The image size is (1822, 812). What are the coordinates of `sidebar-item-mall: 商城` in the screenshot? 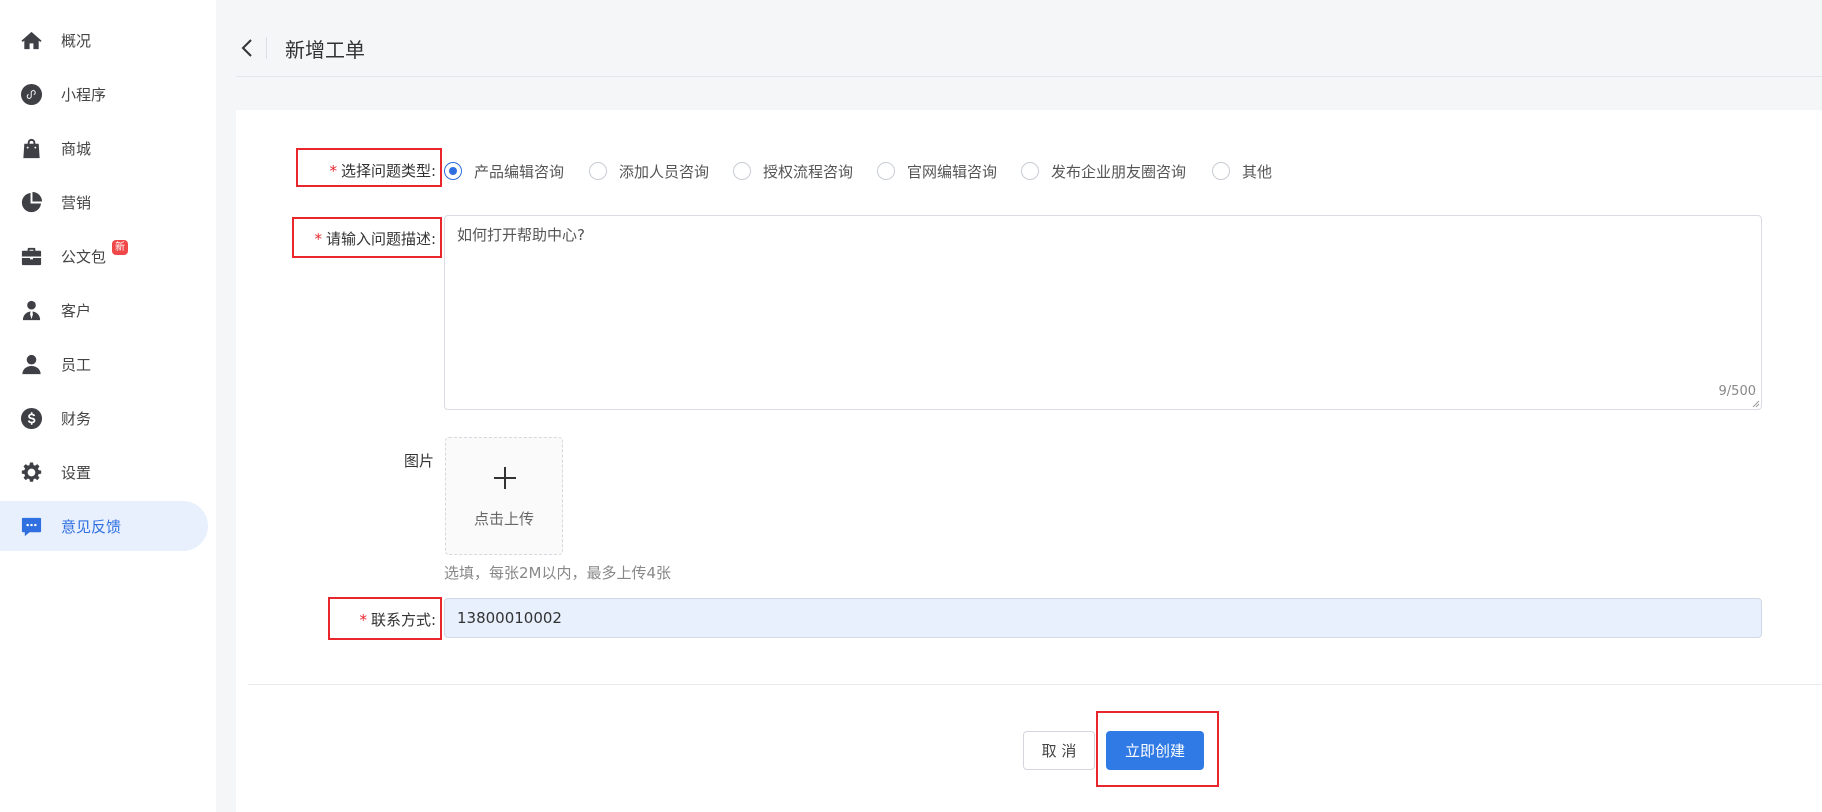 It's located at (104, 148).